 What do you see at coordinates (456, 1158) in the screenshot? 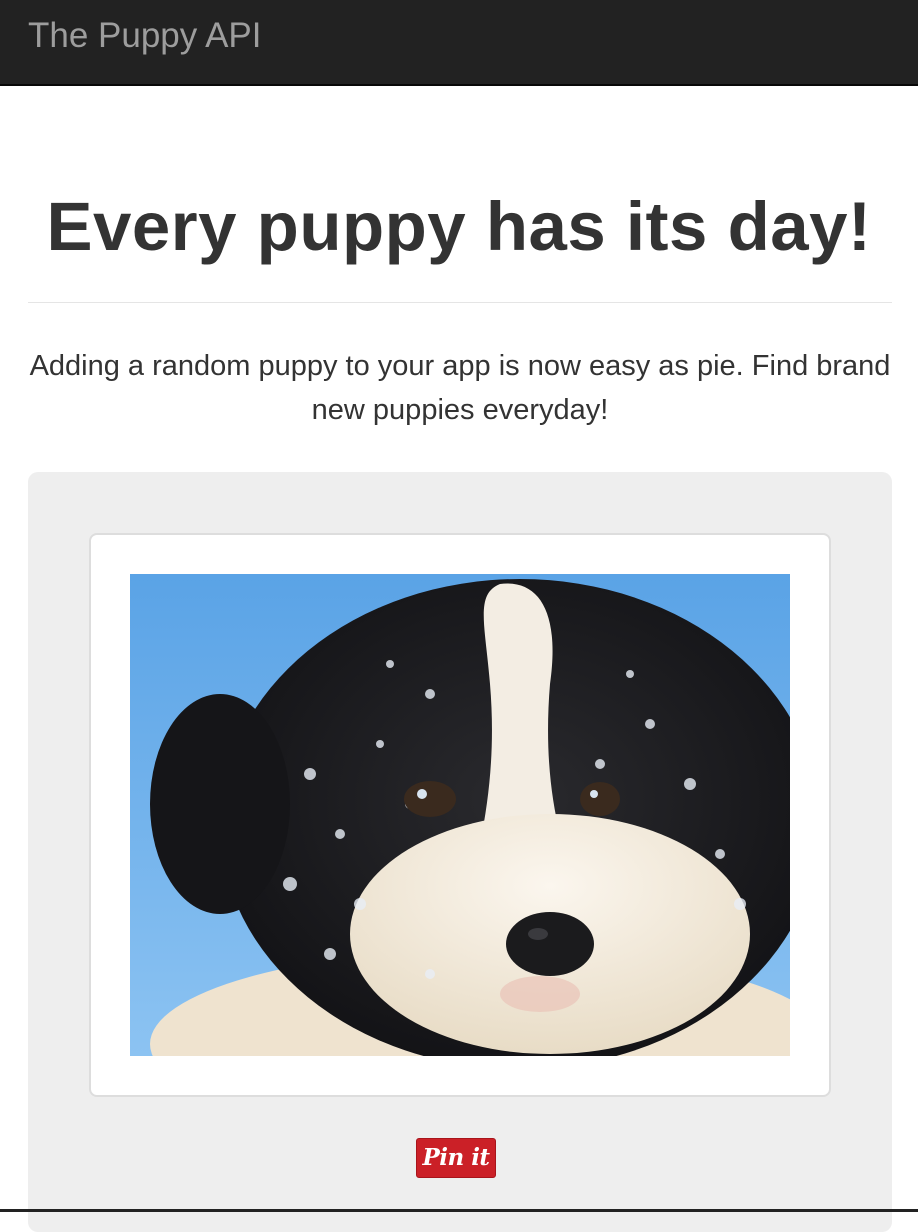
I see `pin-it-button: Pin it` at bounding box center [456, 1158].